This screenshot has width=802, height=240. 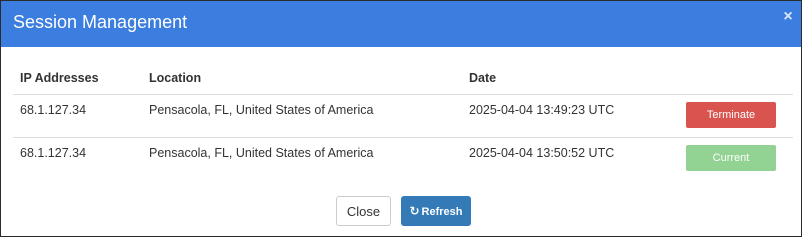 I want to click on terminate-button: Terminate, so click(x=731, y=115).